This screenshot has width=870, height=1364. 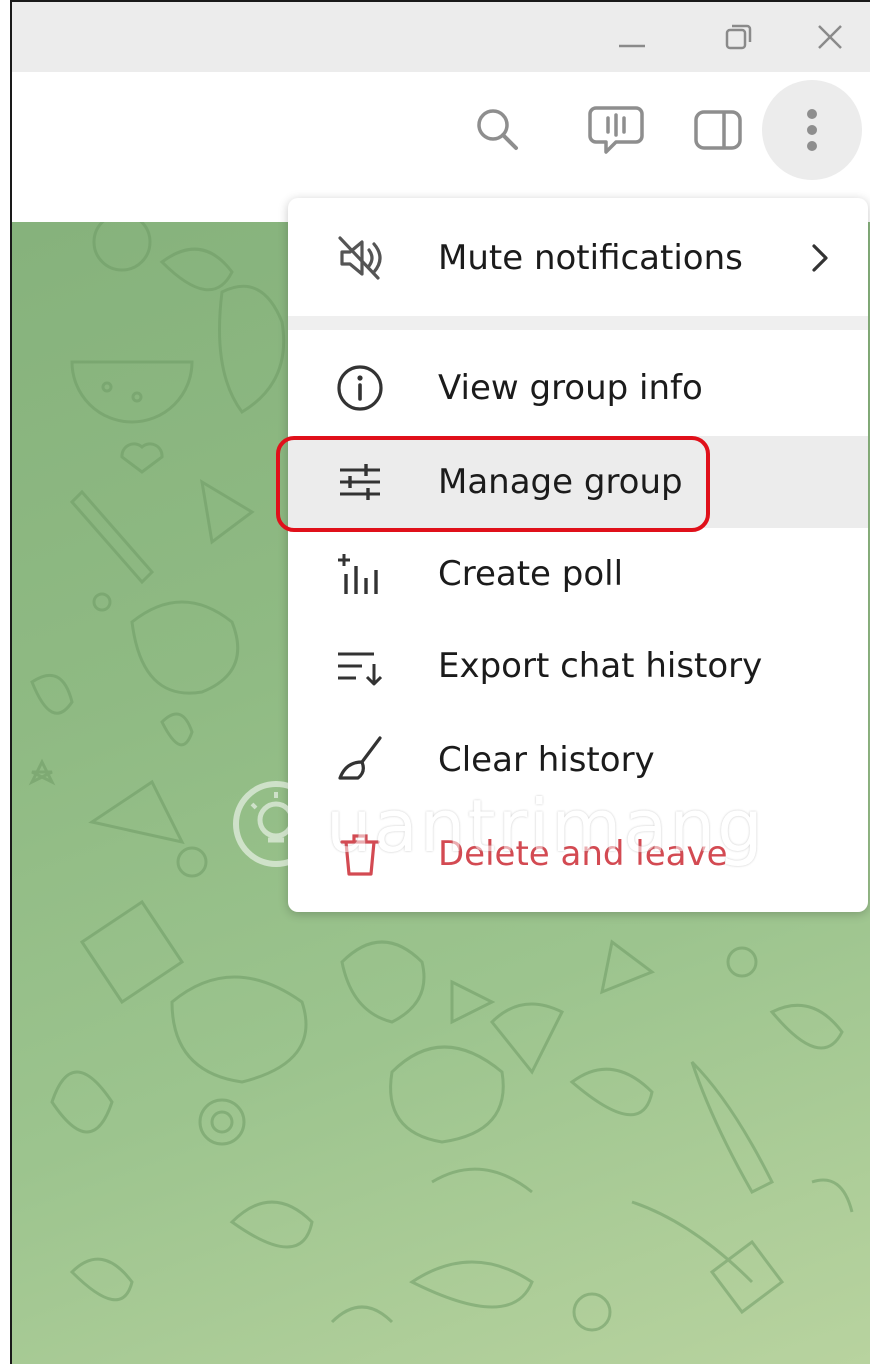 I want to click on close-button, so click(x=826, y=37).